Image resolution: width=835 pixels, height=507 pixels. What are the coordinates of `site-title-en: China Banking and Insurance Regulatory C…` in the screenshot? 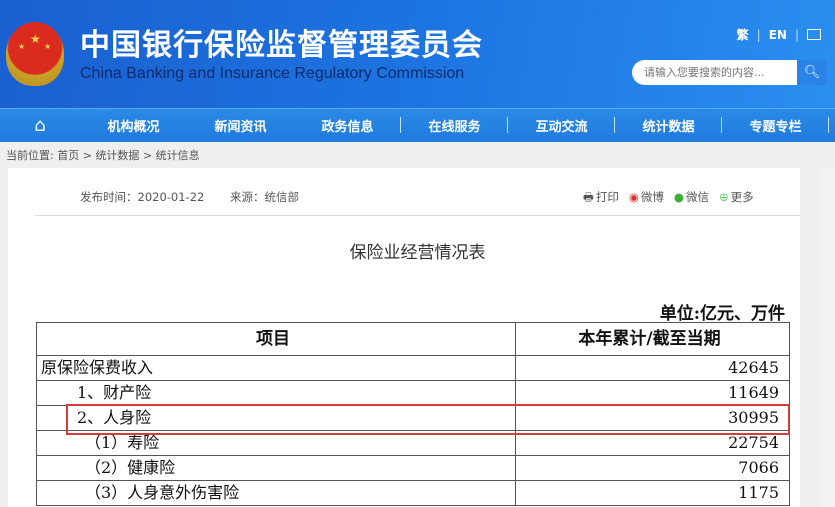 It's located at (272, 73).